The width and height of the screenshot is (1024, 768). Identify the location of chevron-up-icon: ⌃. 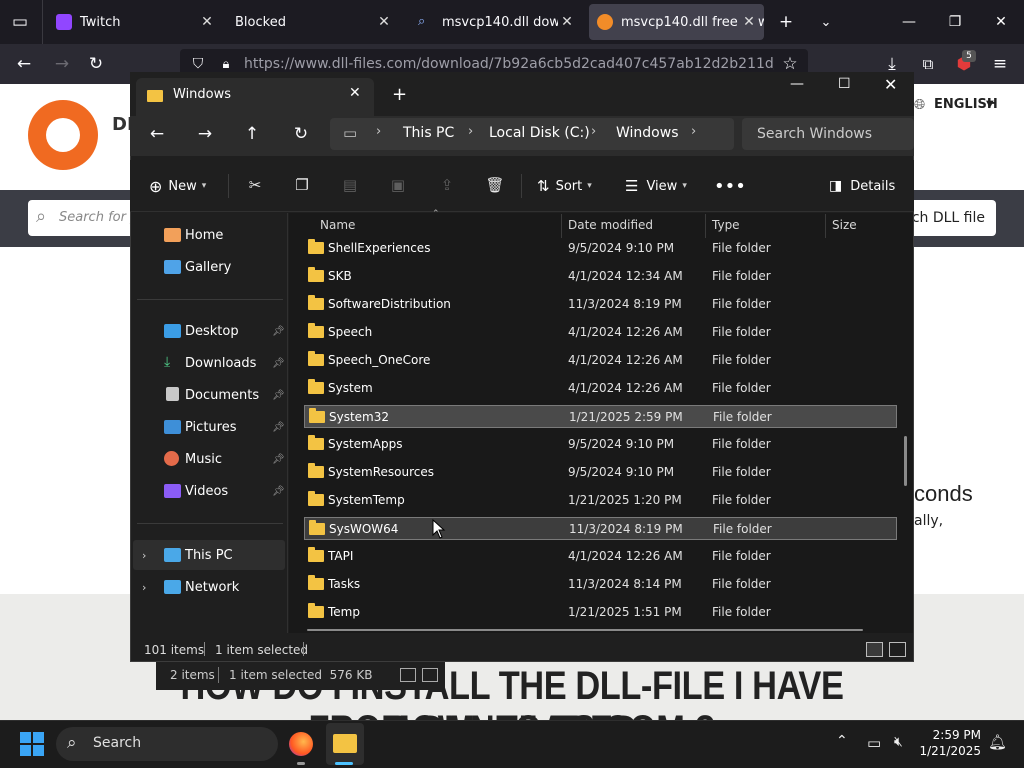
(842, 741).